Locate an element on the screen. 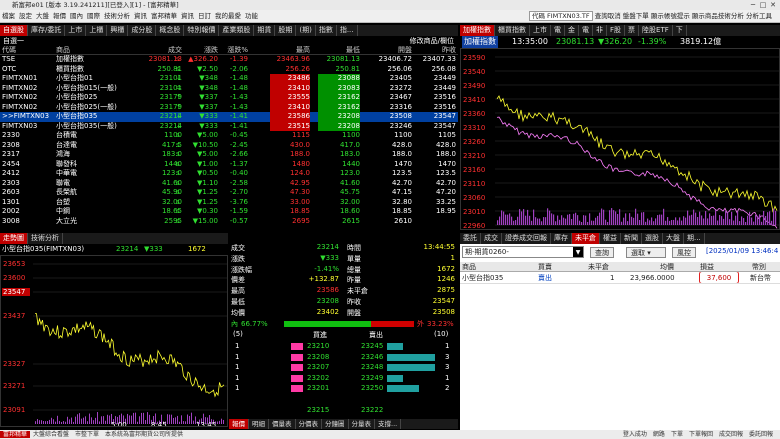 The height and width of the screenshot is (439, 780). maximize-button: □ is located at coordinates (763, 5).